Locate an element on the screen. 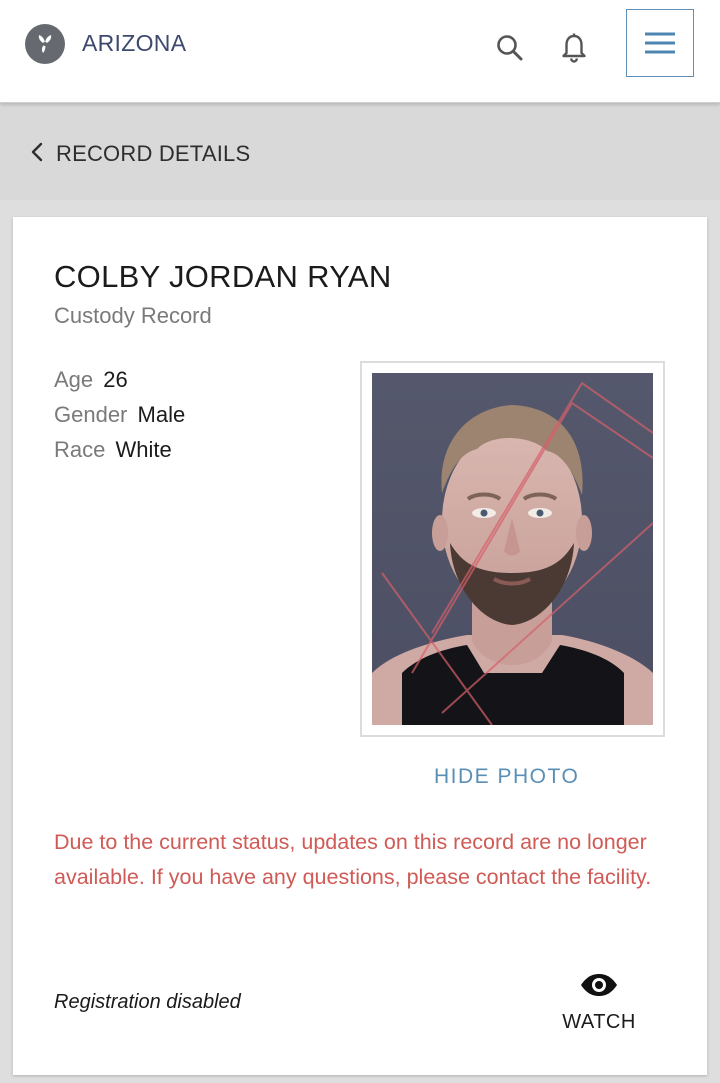  age-value: 26 is located at coordinates (115, 379).